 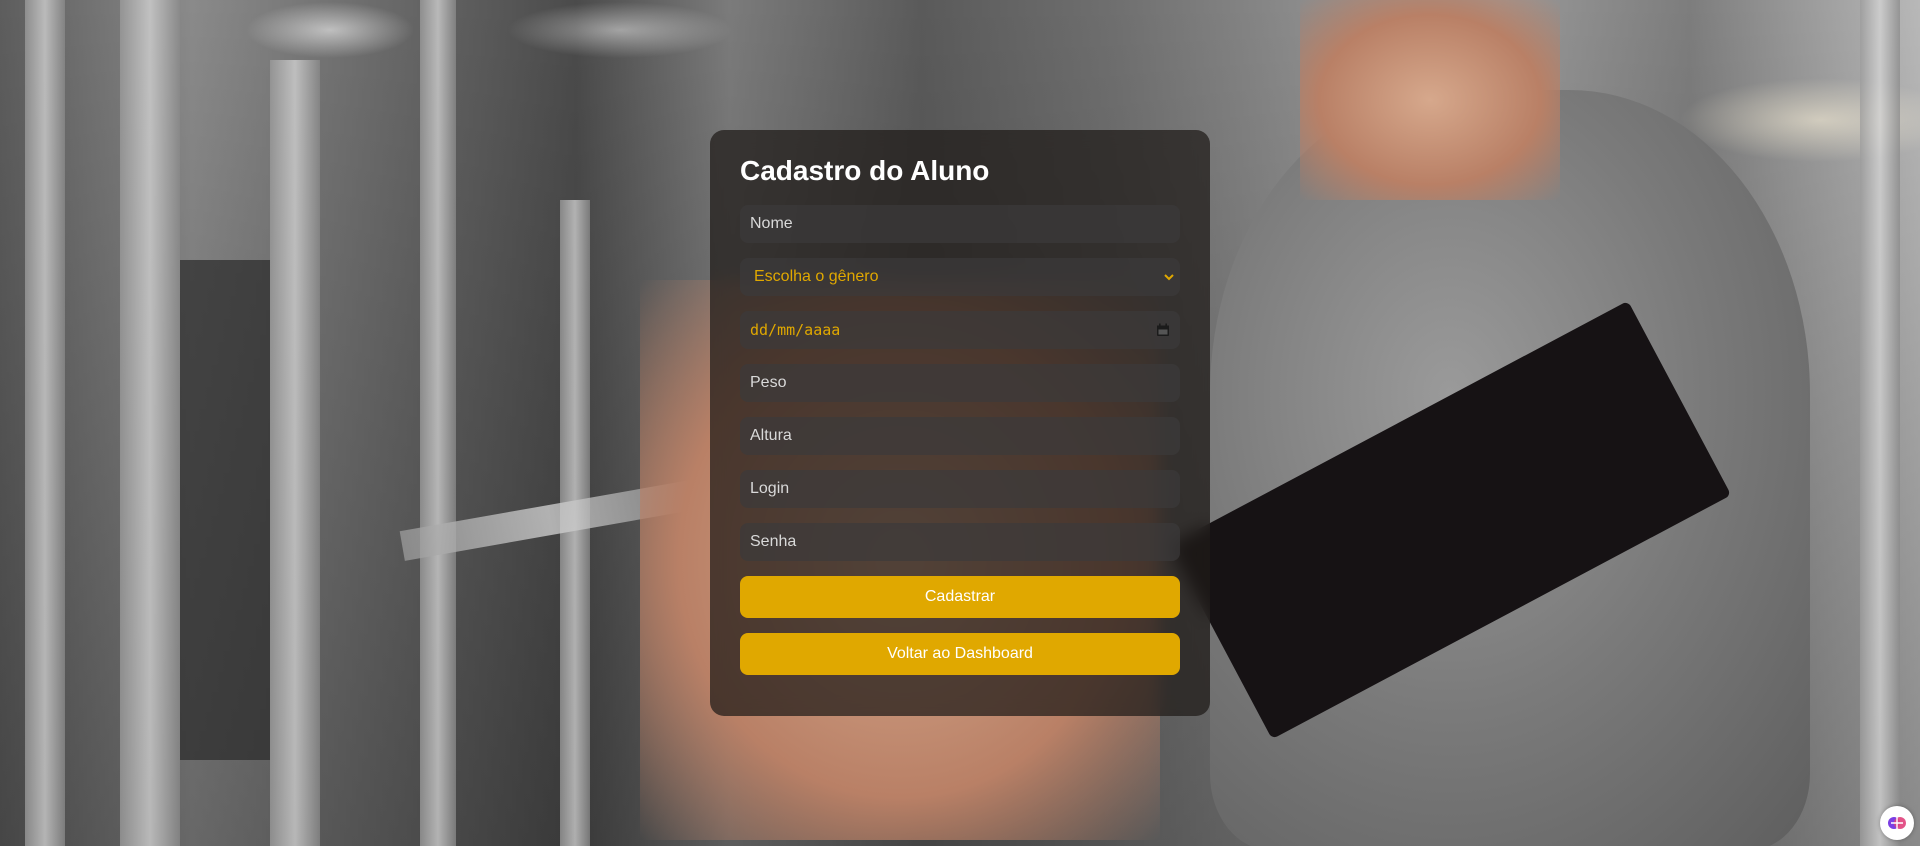 I want to click on page-title: Cadastro do Aluno, so click(x=865, y=170).